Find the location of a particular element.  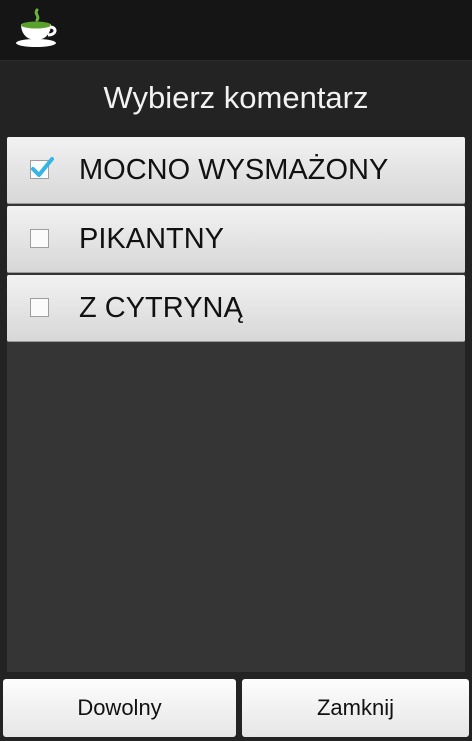

list-item-label: Z CYTRYNĄ is located at coordinates (161, 308).